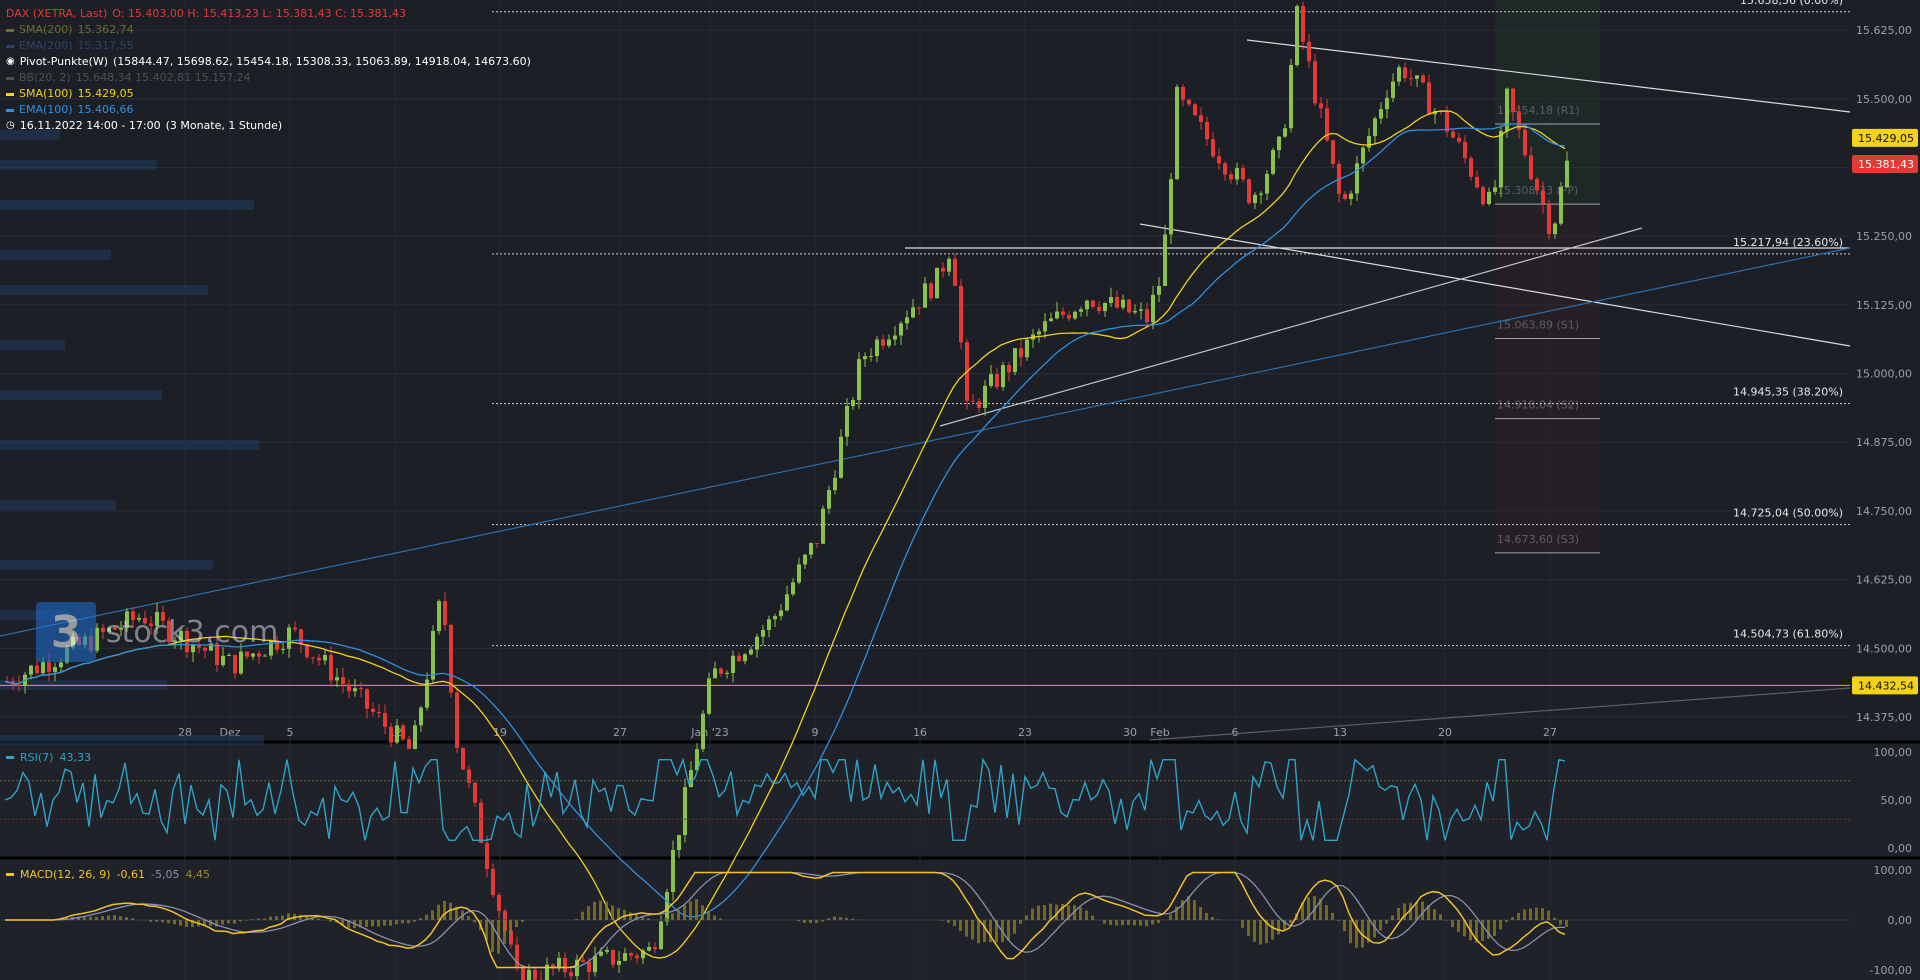 Image resolution: width=1920 pixels, height=980 pixels. Describe the element at coordinates (1547, 378) in the screenshot. I see `pivot-zone-lower` at that location.